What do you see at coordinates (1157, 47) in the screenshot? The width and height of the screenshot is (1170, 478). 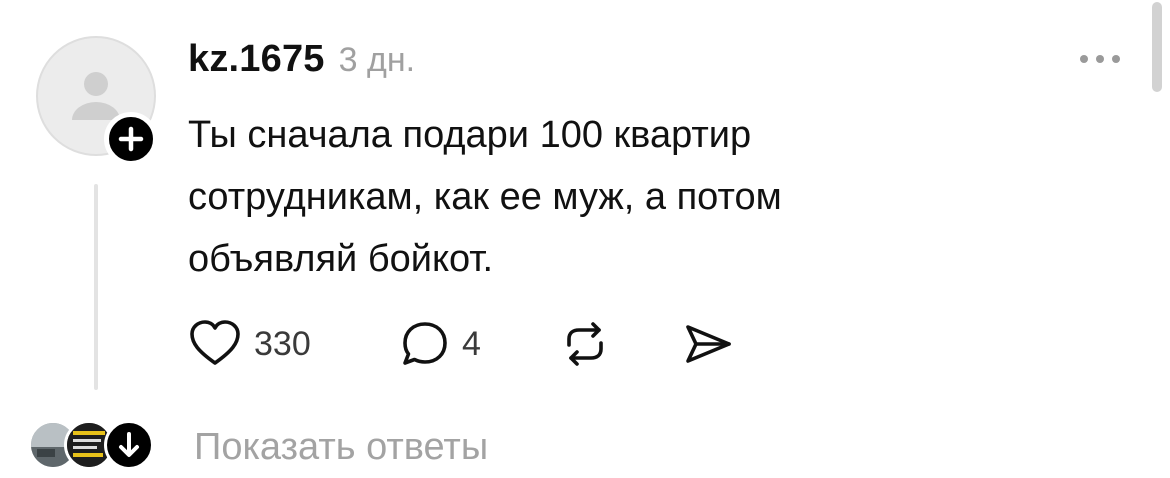 I see `scrollbar` at bounding box center [1157, 47].